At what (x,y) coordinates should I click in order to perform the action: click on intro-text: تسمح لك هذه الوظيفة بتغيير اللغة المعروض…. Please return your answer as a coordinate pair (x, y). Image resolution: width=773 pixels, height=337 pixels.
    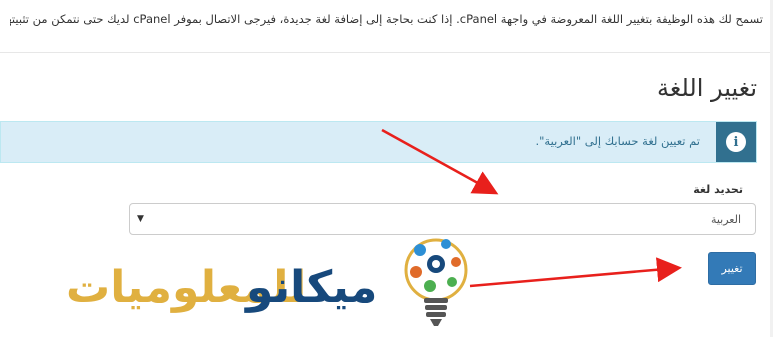
    Looking at the image, I should click on (386, 19).